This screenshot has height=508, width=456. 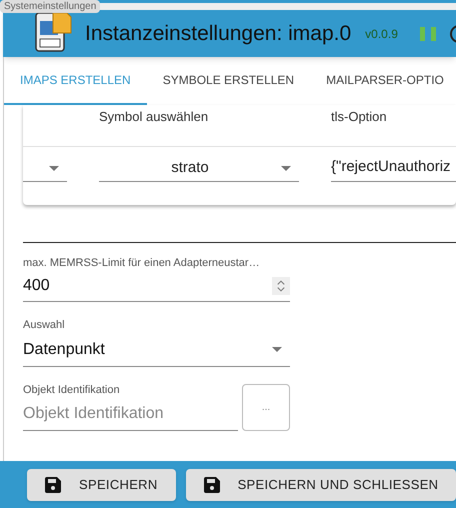 What do you see at coordinates (156, 350) in the screenshot?
I see `dropdown: Datenpunkt` at bounding box center [156, 350].